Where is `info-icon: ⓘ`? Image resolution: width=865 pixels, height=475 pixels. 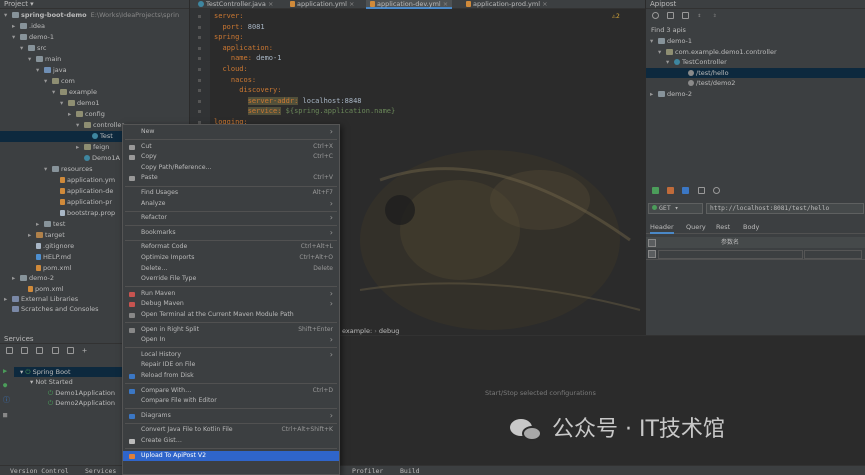 info-icon: ⓘ is located at coordinates (7, 400).